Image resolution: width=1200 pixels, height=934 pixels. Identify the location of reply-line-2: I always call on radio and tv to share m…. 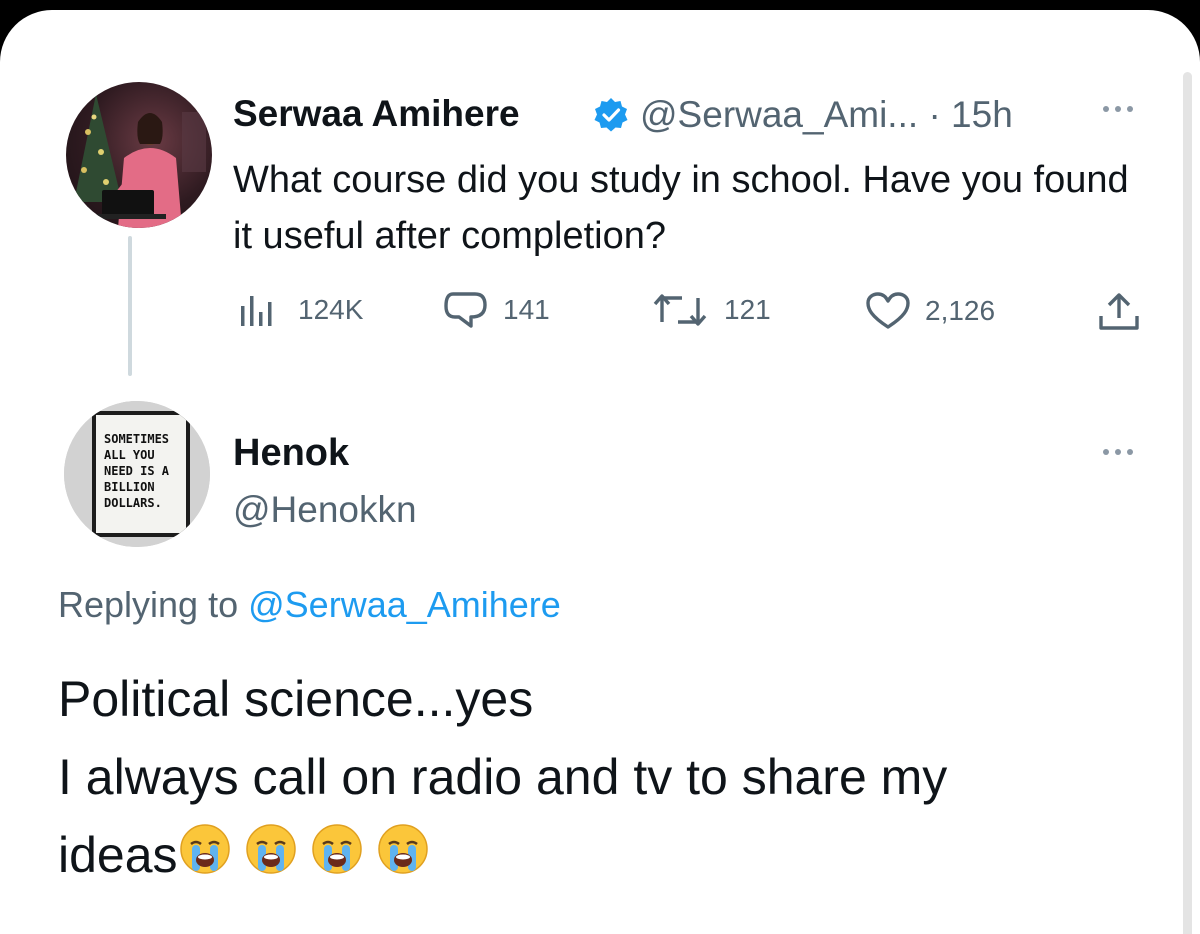
(503, 777).